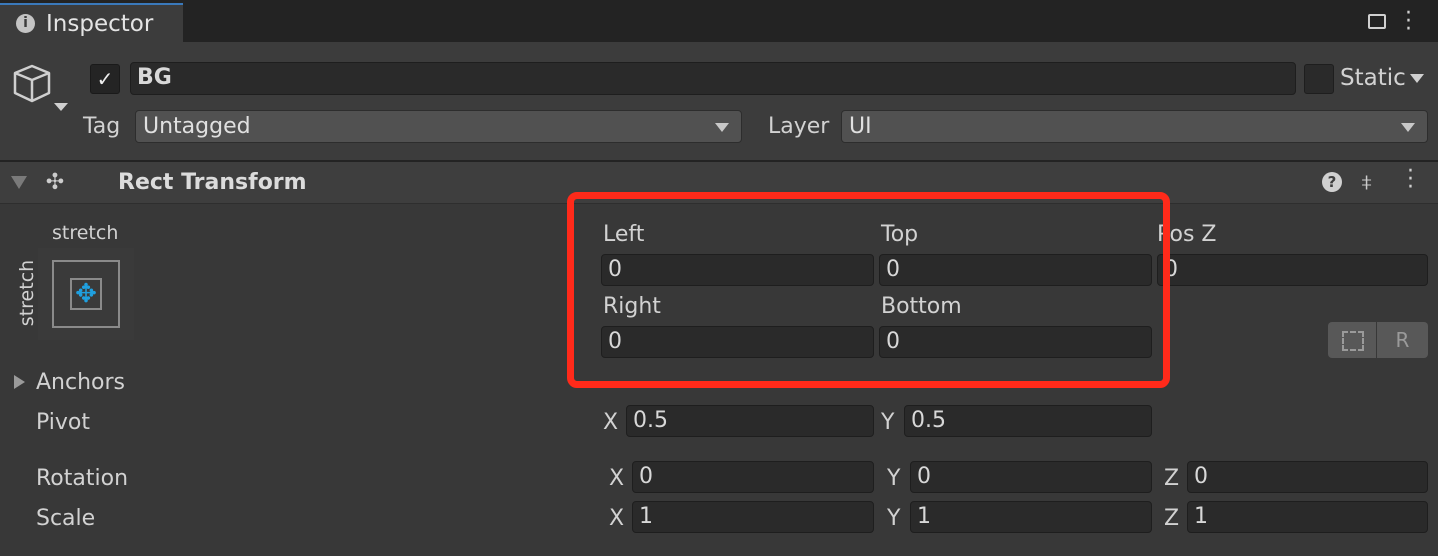 The height and width of the screenshot is (556, 1438). Describe the element at coordinates (1332, 182) in the screenshot. I see `help-icon: ?` at that location.